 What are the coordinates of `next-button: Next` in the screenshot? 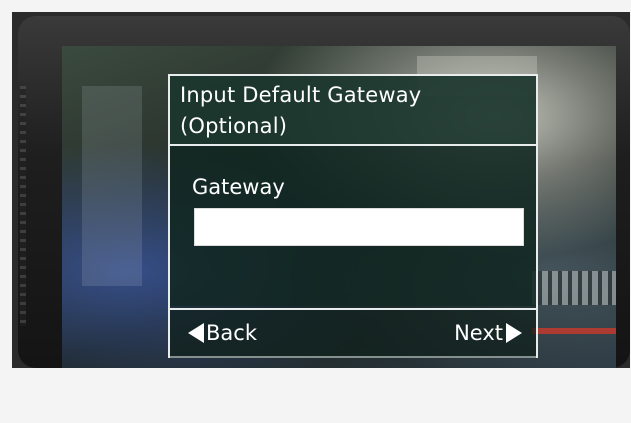 It's located at (488, 333).